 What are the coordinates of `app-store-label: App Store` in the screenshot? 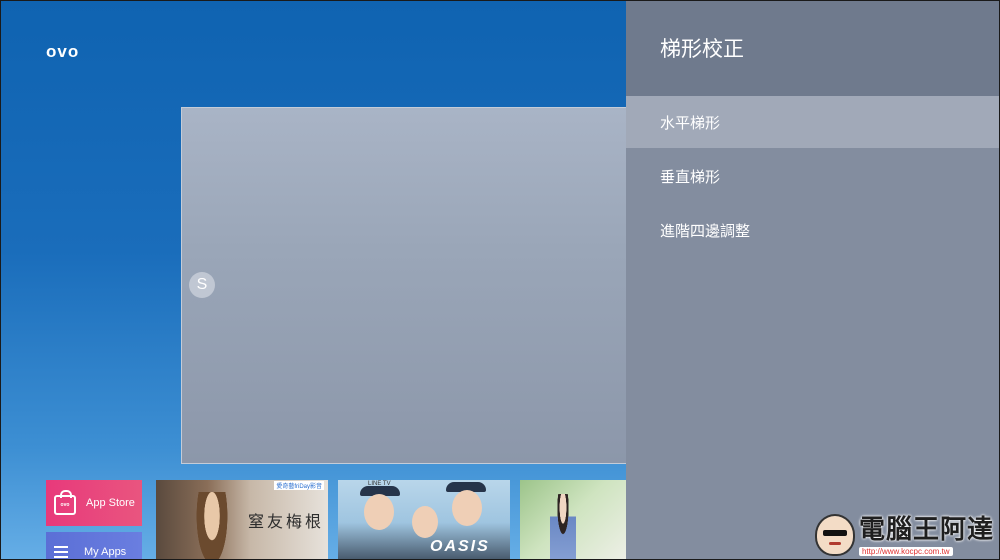 It's located at (110, 503).